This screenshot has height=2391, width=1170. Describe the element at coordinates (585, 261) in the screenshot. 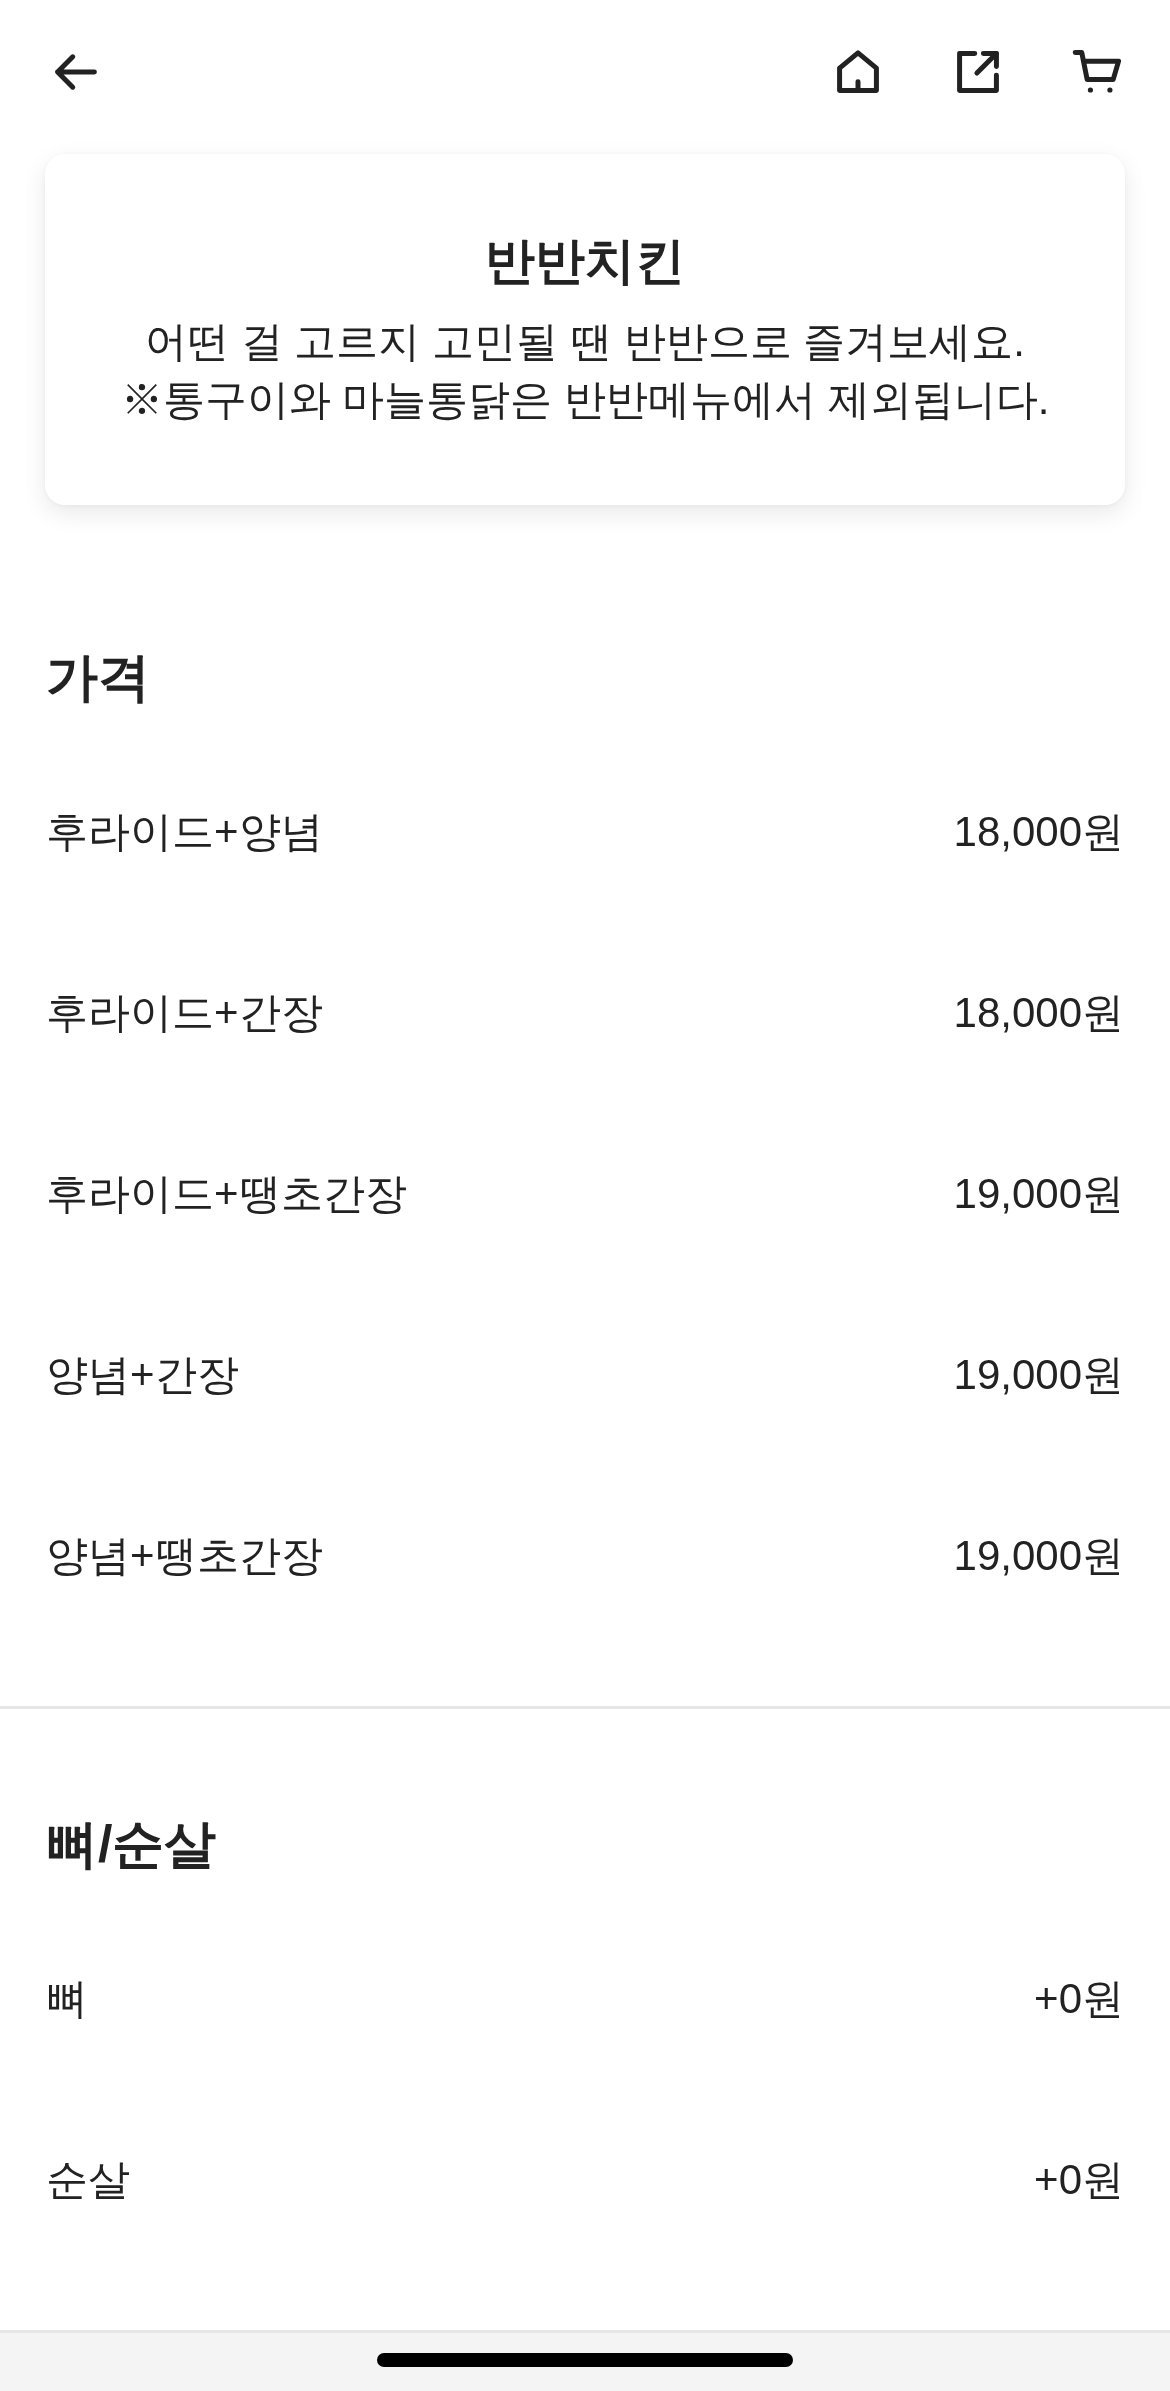

I see `menu-title: 반반치킨` at that location.